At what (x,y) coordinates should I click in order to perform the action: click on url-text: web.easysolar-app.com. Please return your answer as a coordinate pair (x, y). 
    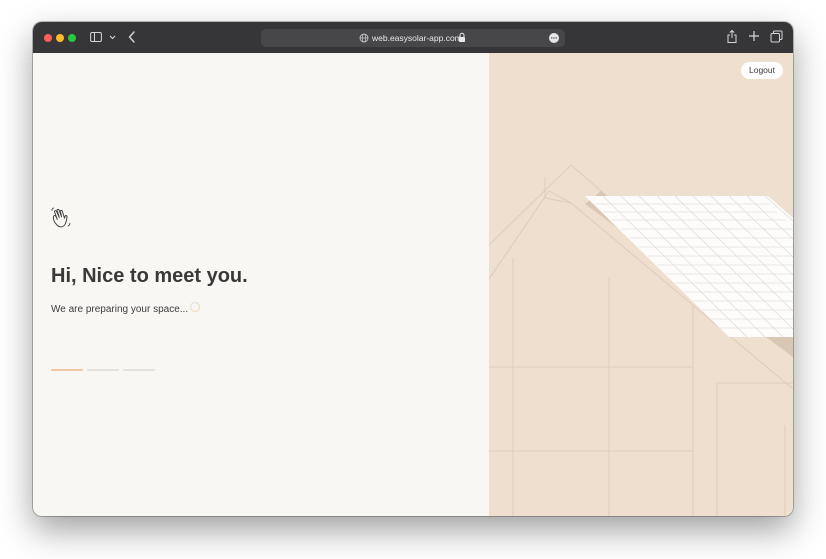
    Looking at the image, I should click on (417, 38).